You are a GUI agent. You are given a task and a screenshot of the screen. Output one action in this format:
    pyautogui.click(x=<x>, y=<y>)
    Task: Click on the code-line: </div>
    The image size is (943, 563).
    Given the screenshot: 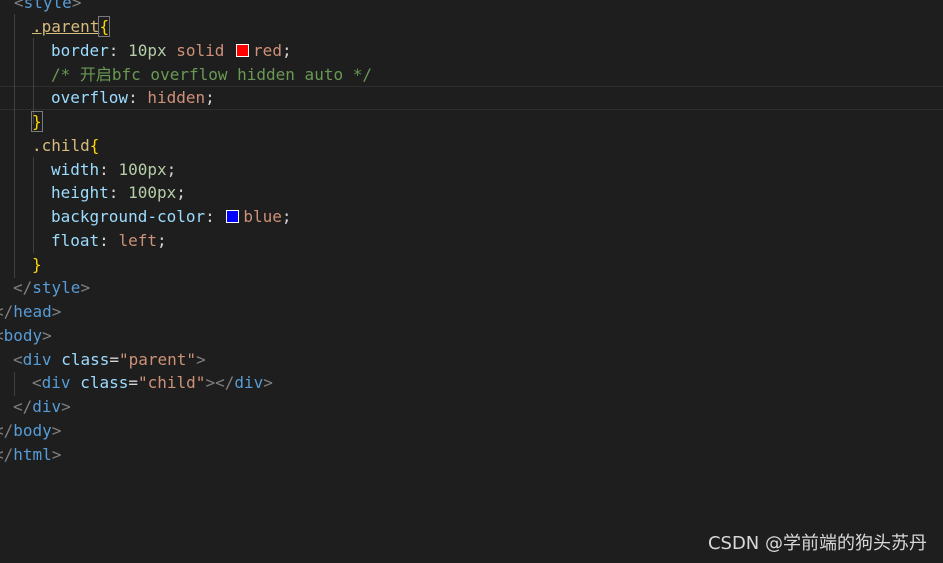 What is the action you would take?
    pyautogui.click(x=42, y=407)
    